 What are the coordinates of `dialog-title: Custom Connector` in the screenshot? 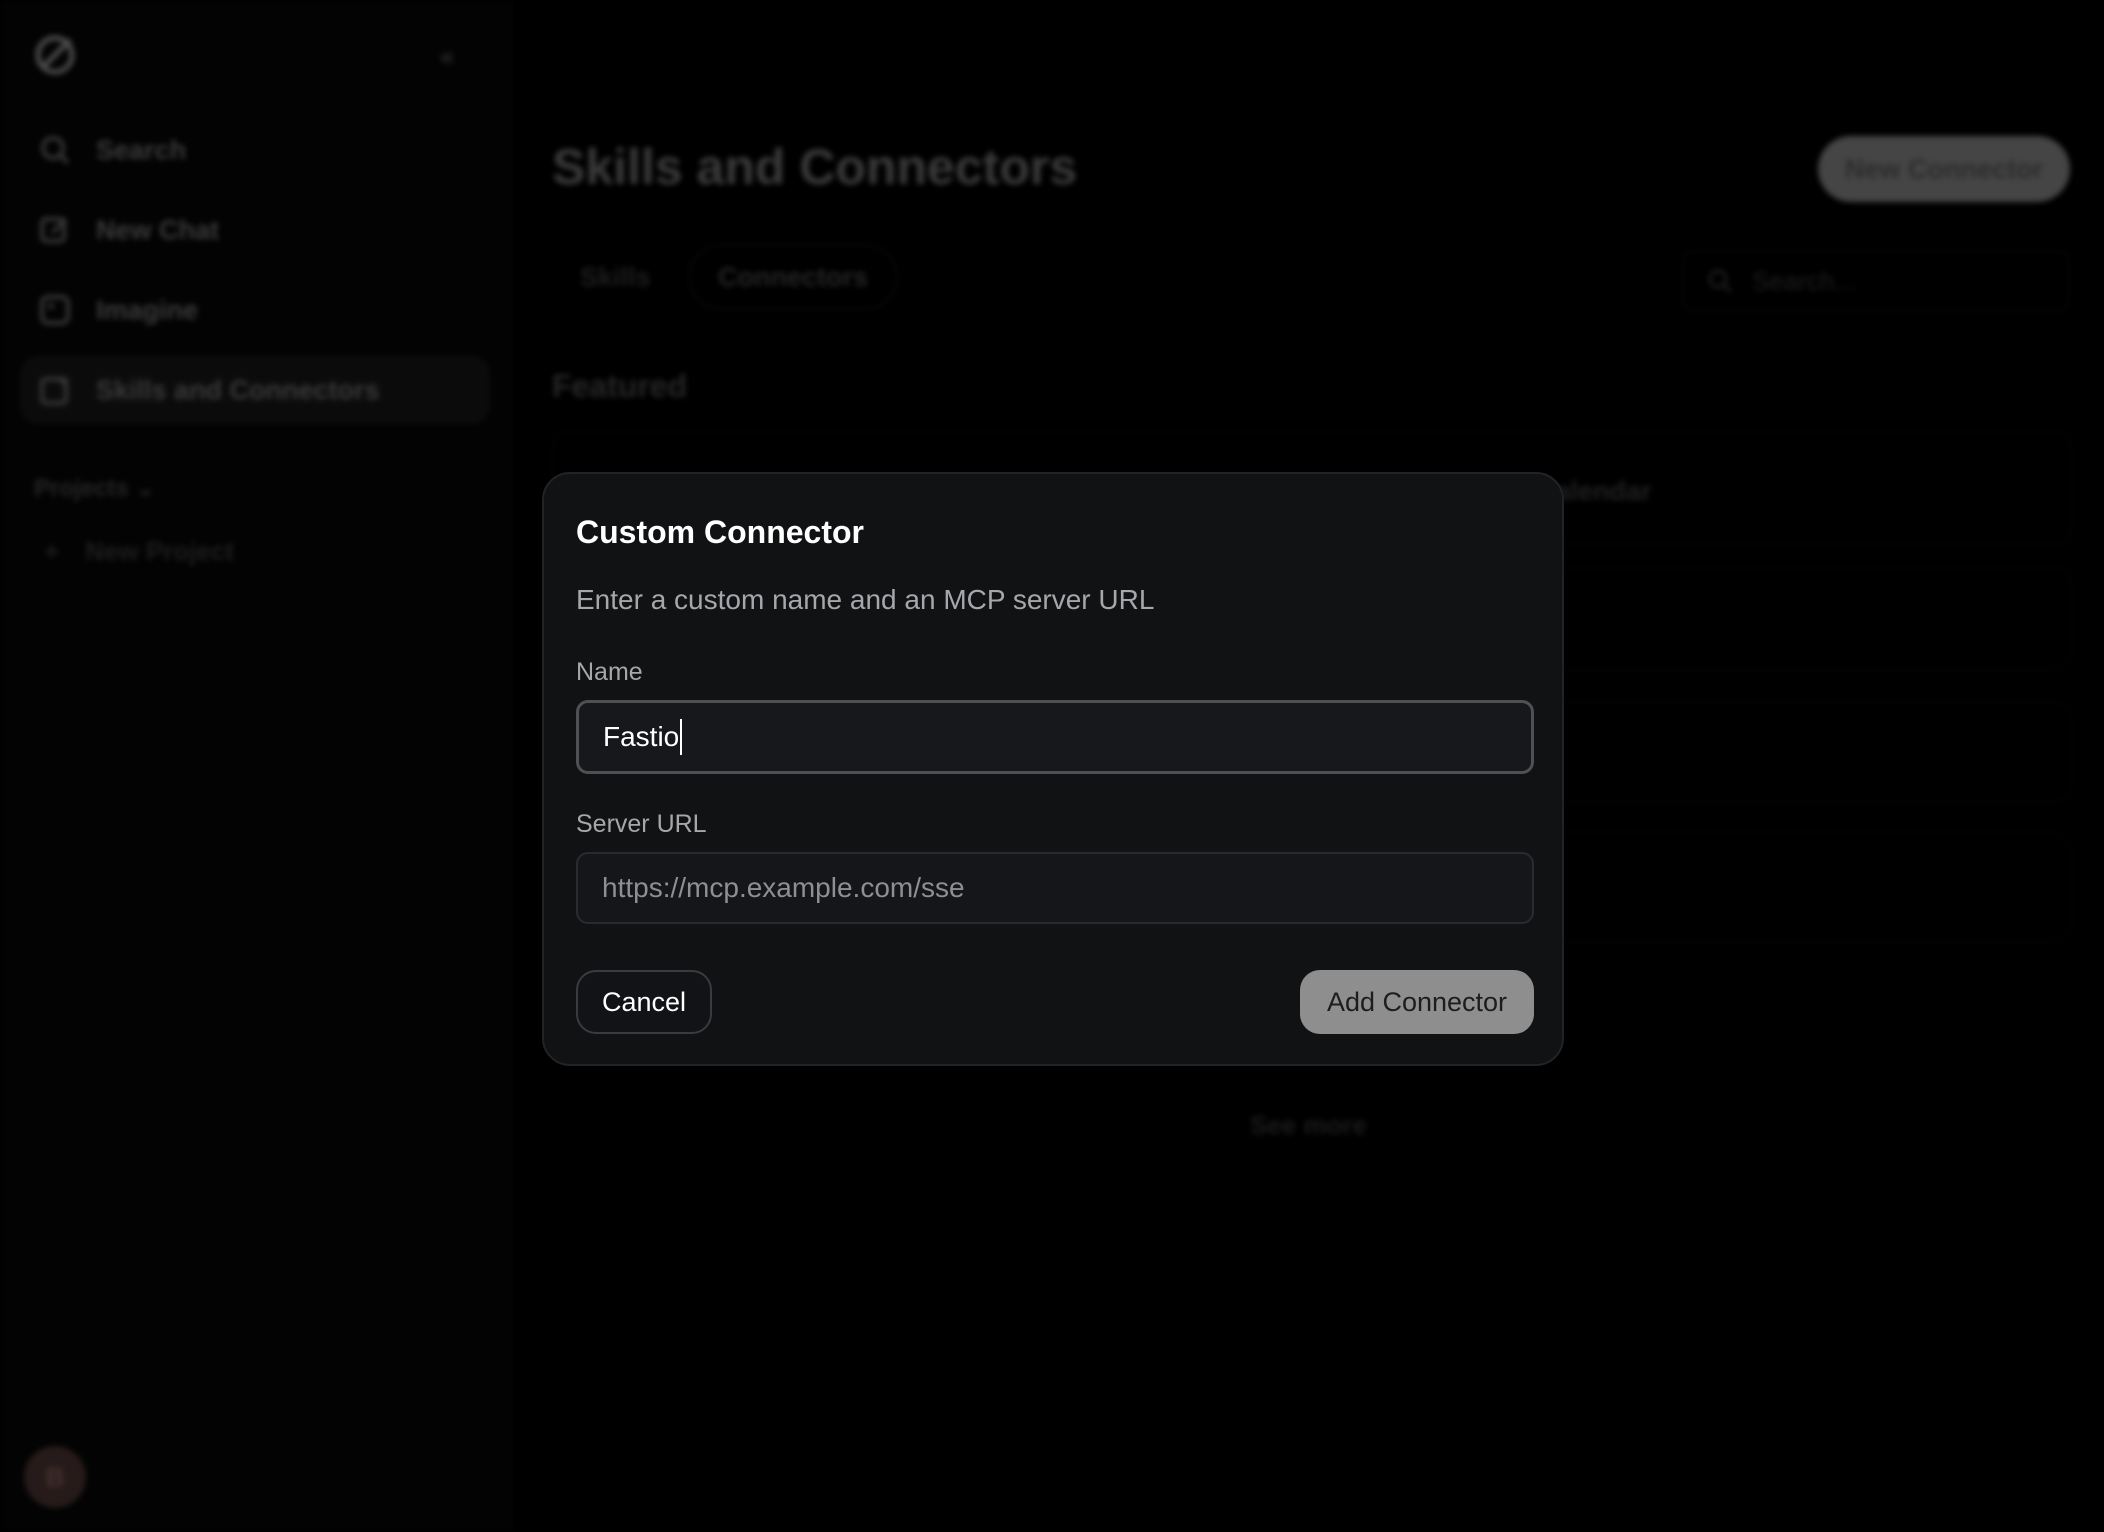 It's located at (720, 532).